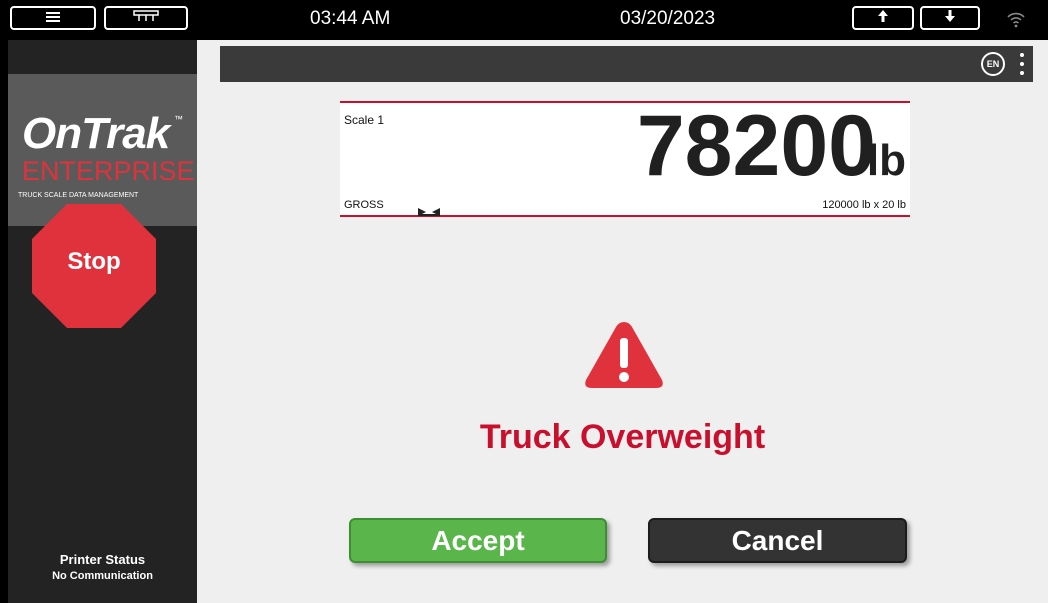 The image size is (1048, 603). I want to click on arrow-up-icon, so click(883, 18).